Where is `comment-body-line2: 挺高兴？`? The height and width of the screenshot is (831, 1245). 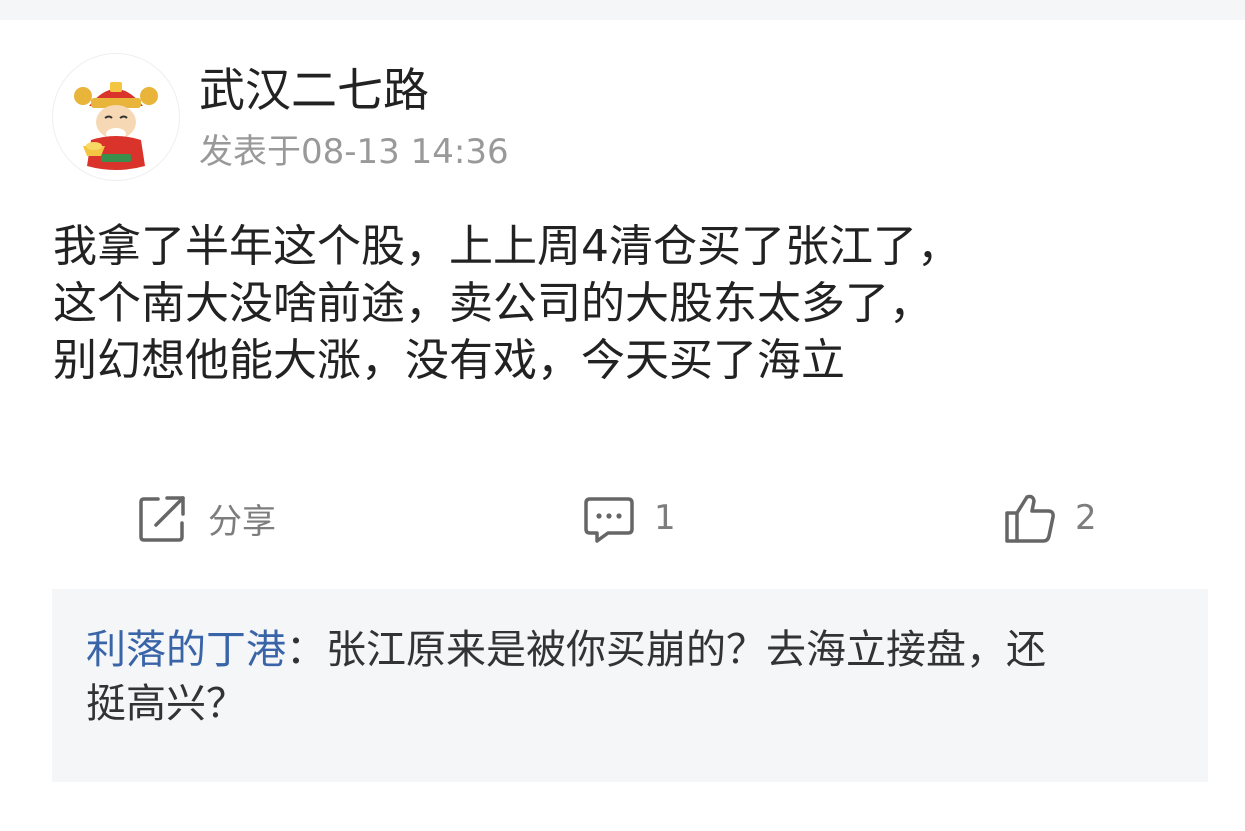 comment-body-line2: 挺高兴？ is located at coordinates (166, 704).